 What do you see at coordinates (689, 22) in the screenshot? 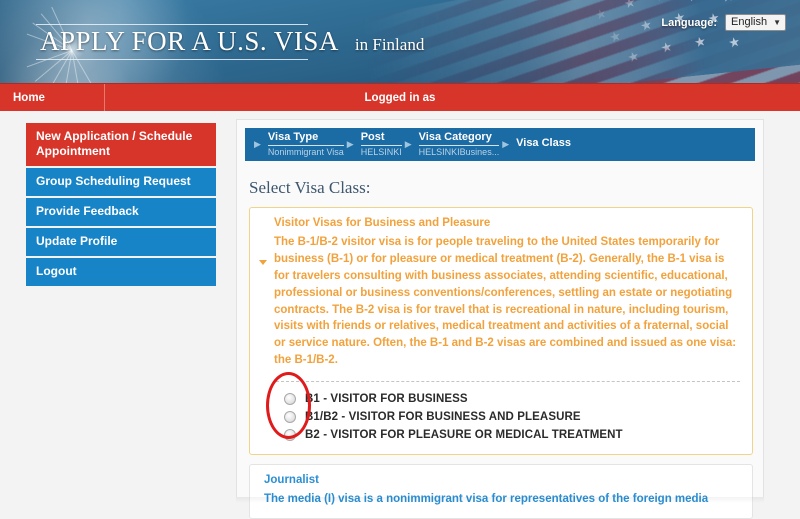
I see `language-label: Language:` at bounding box center [689, 22].